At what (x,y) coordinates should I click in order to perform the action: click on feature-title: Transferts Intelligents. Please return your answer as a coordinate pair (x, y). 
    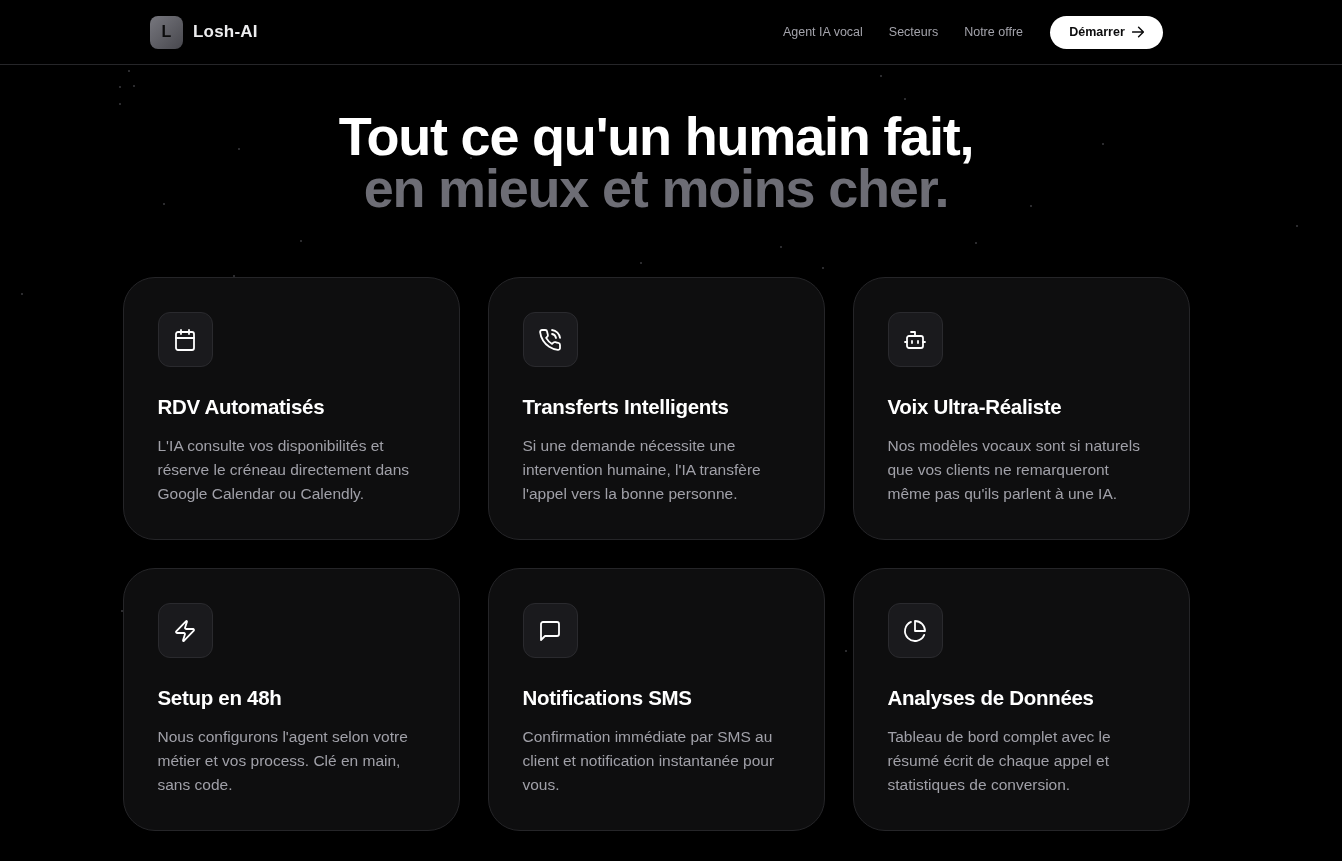
    Looking at the image, I should click on (626, 407).